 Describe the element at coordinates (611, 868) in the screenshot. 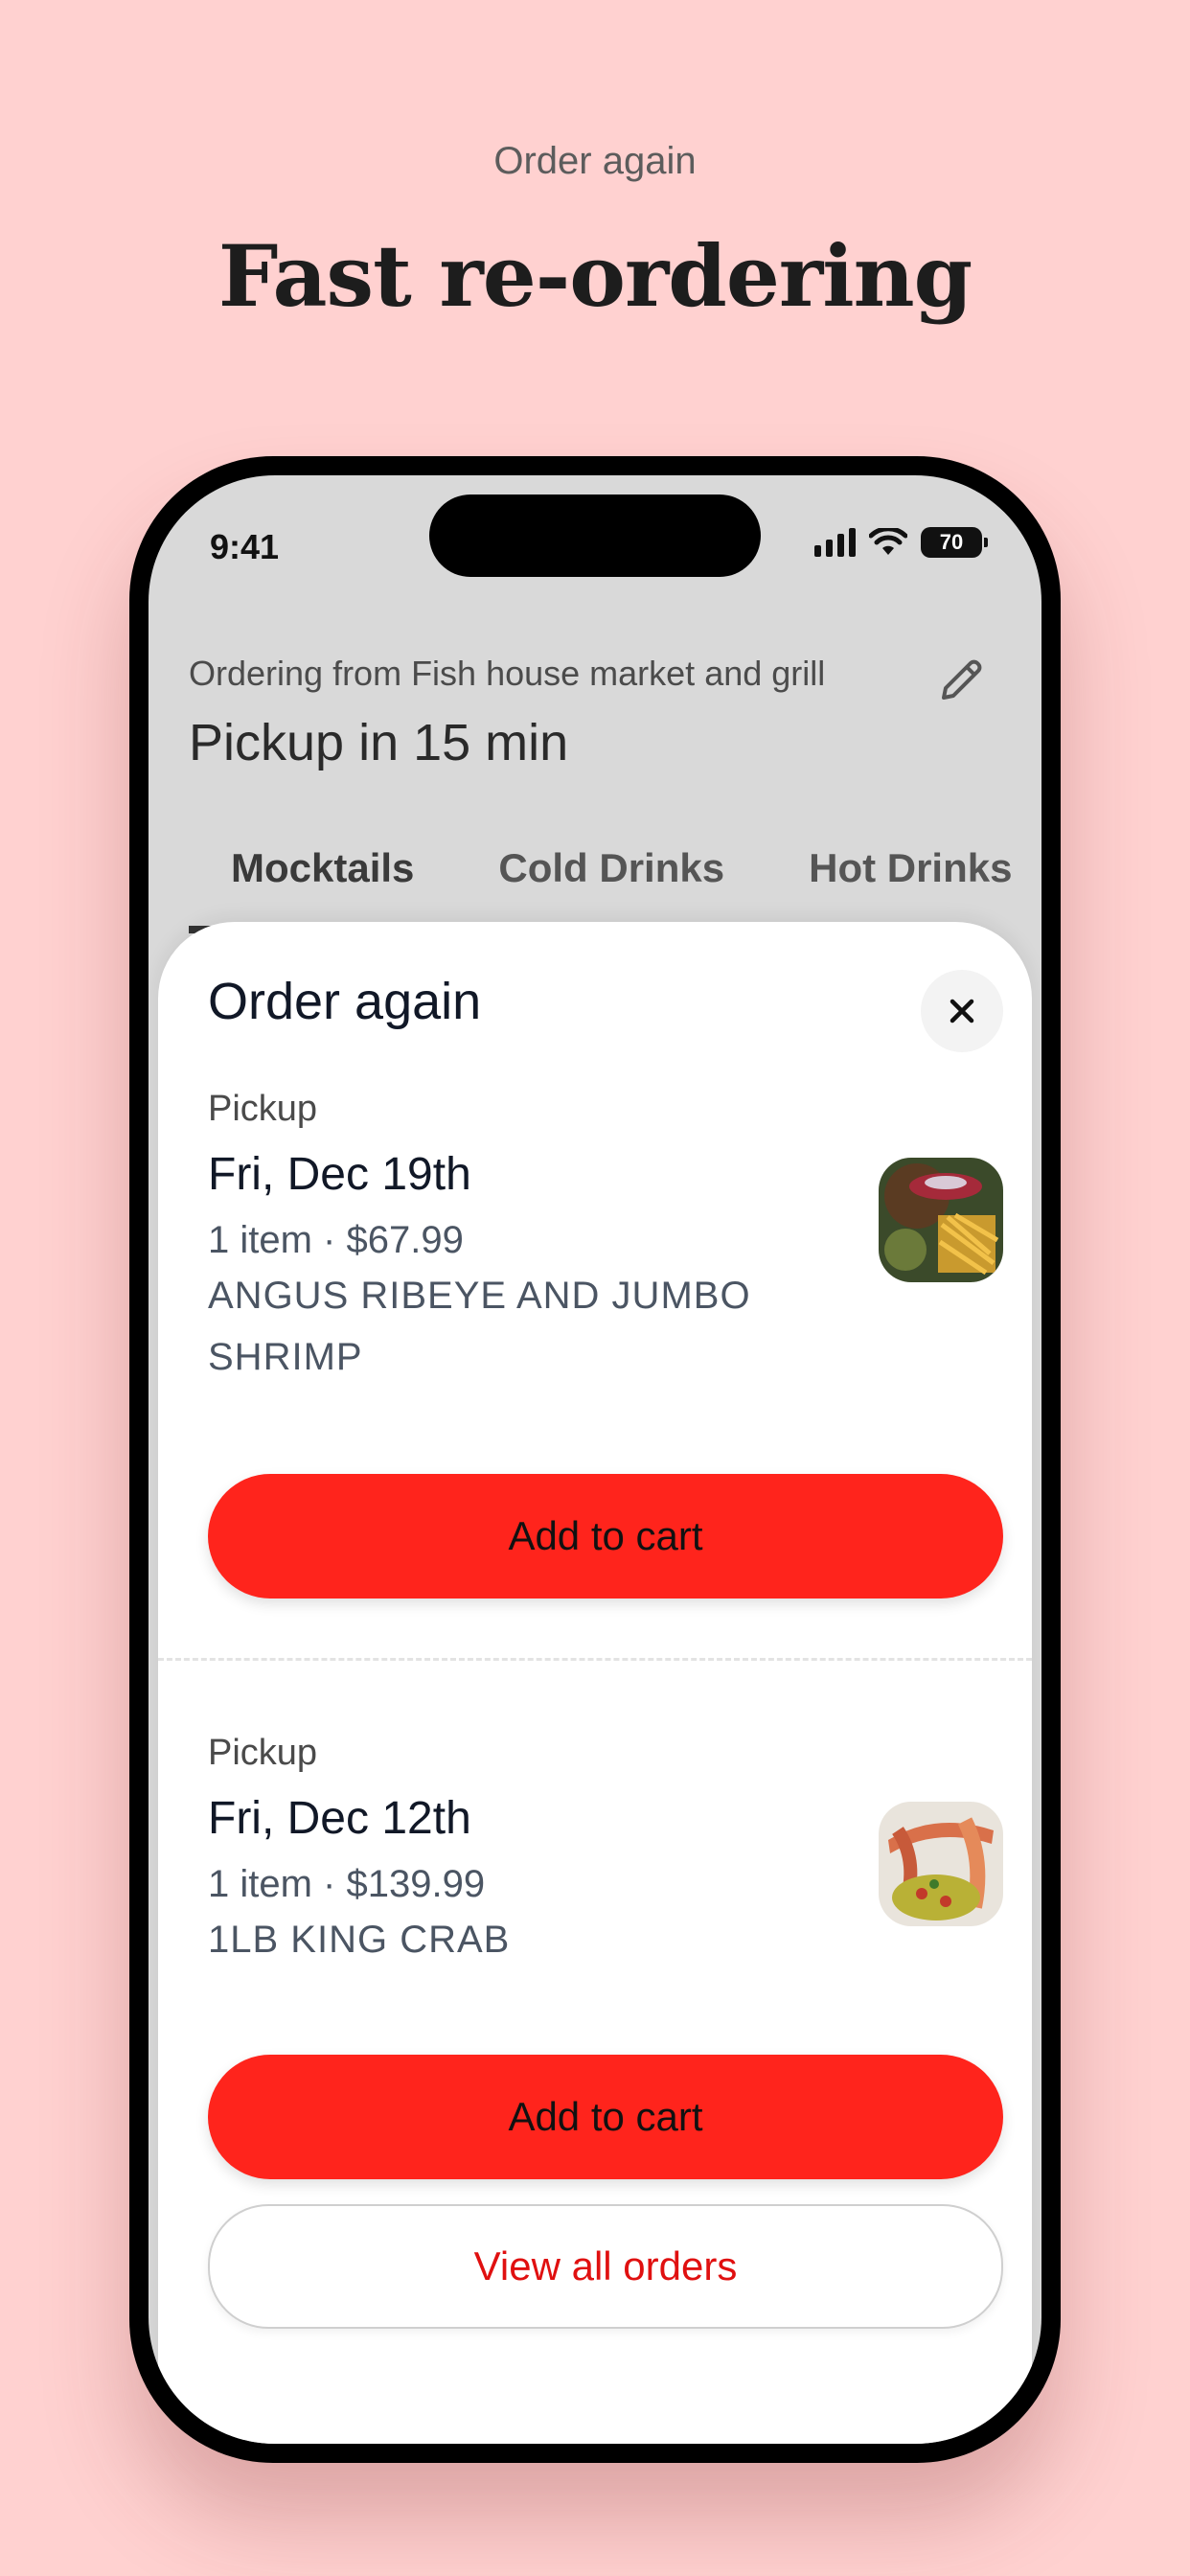

I see `tab-cold-drinks: Cold Drinks` at that location.